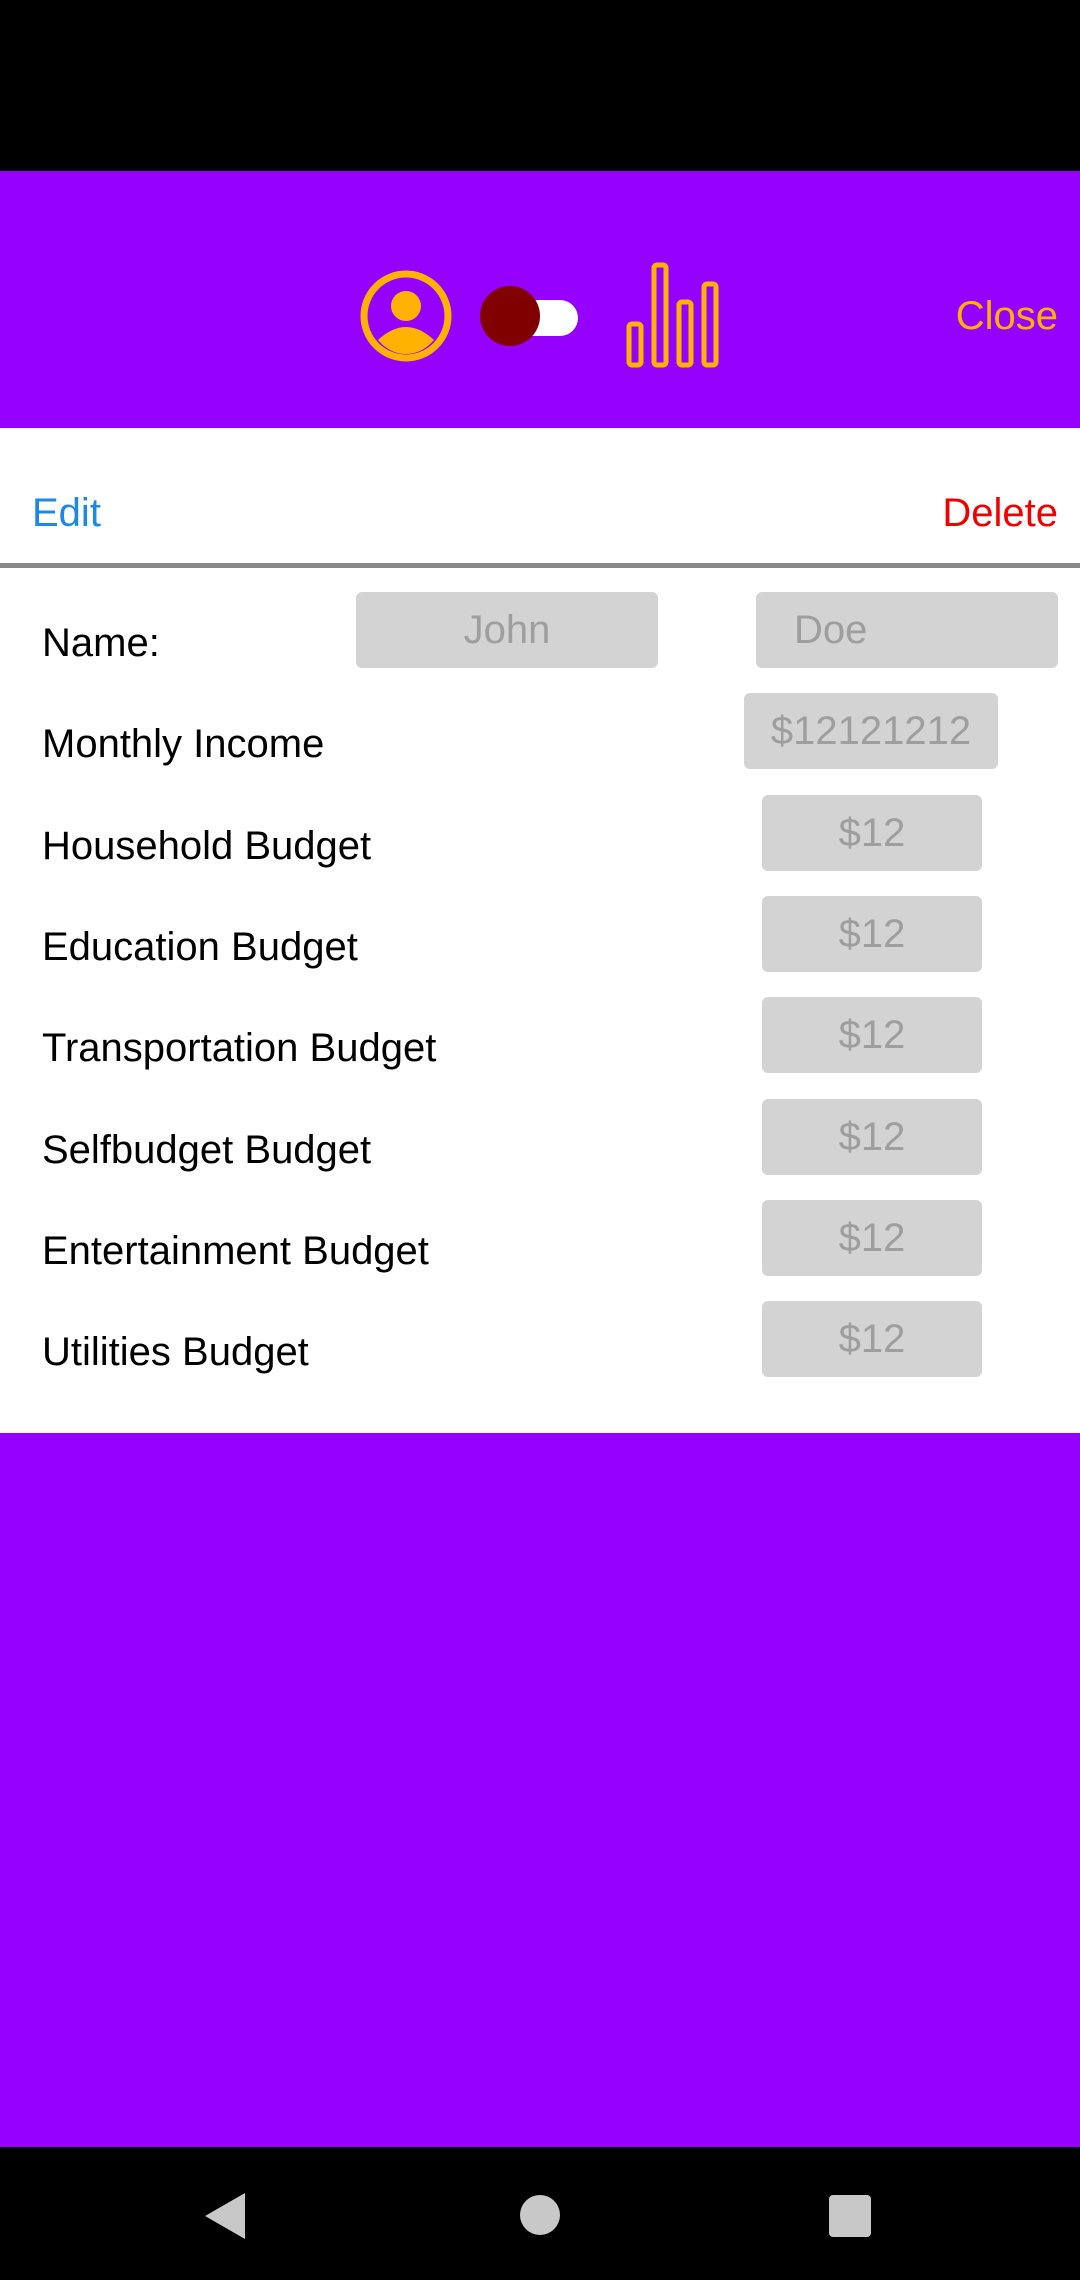 The height and width of the screenshot is (2280, 1080). I want to click on edit-button: Edit, so click(66, 513).